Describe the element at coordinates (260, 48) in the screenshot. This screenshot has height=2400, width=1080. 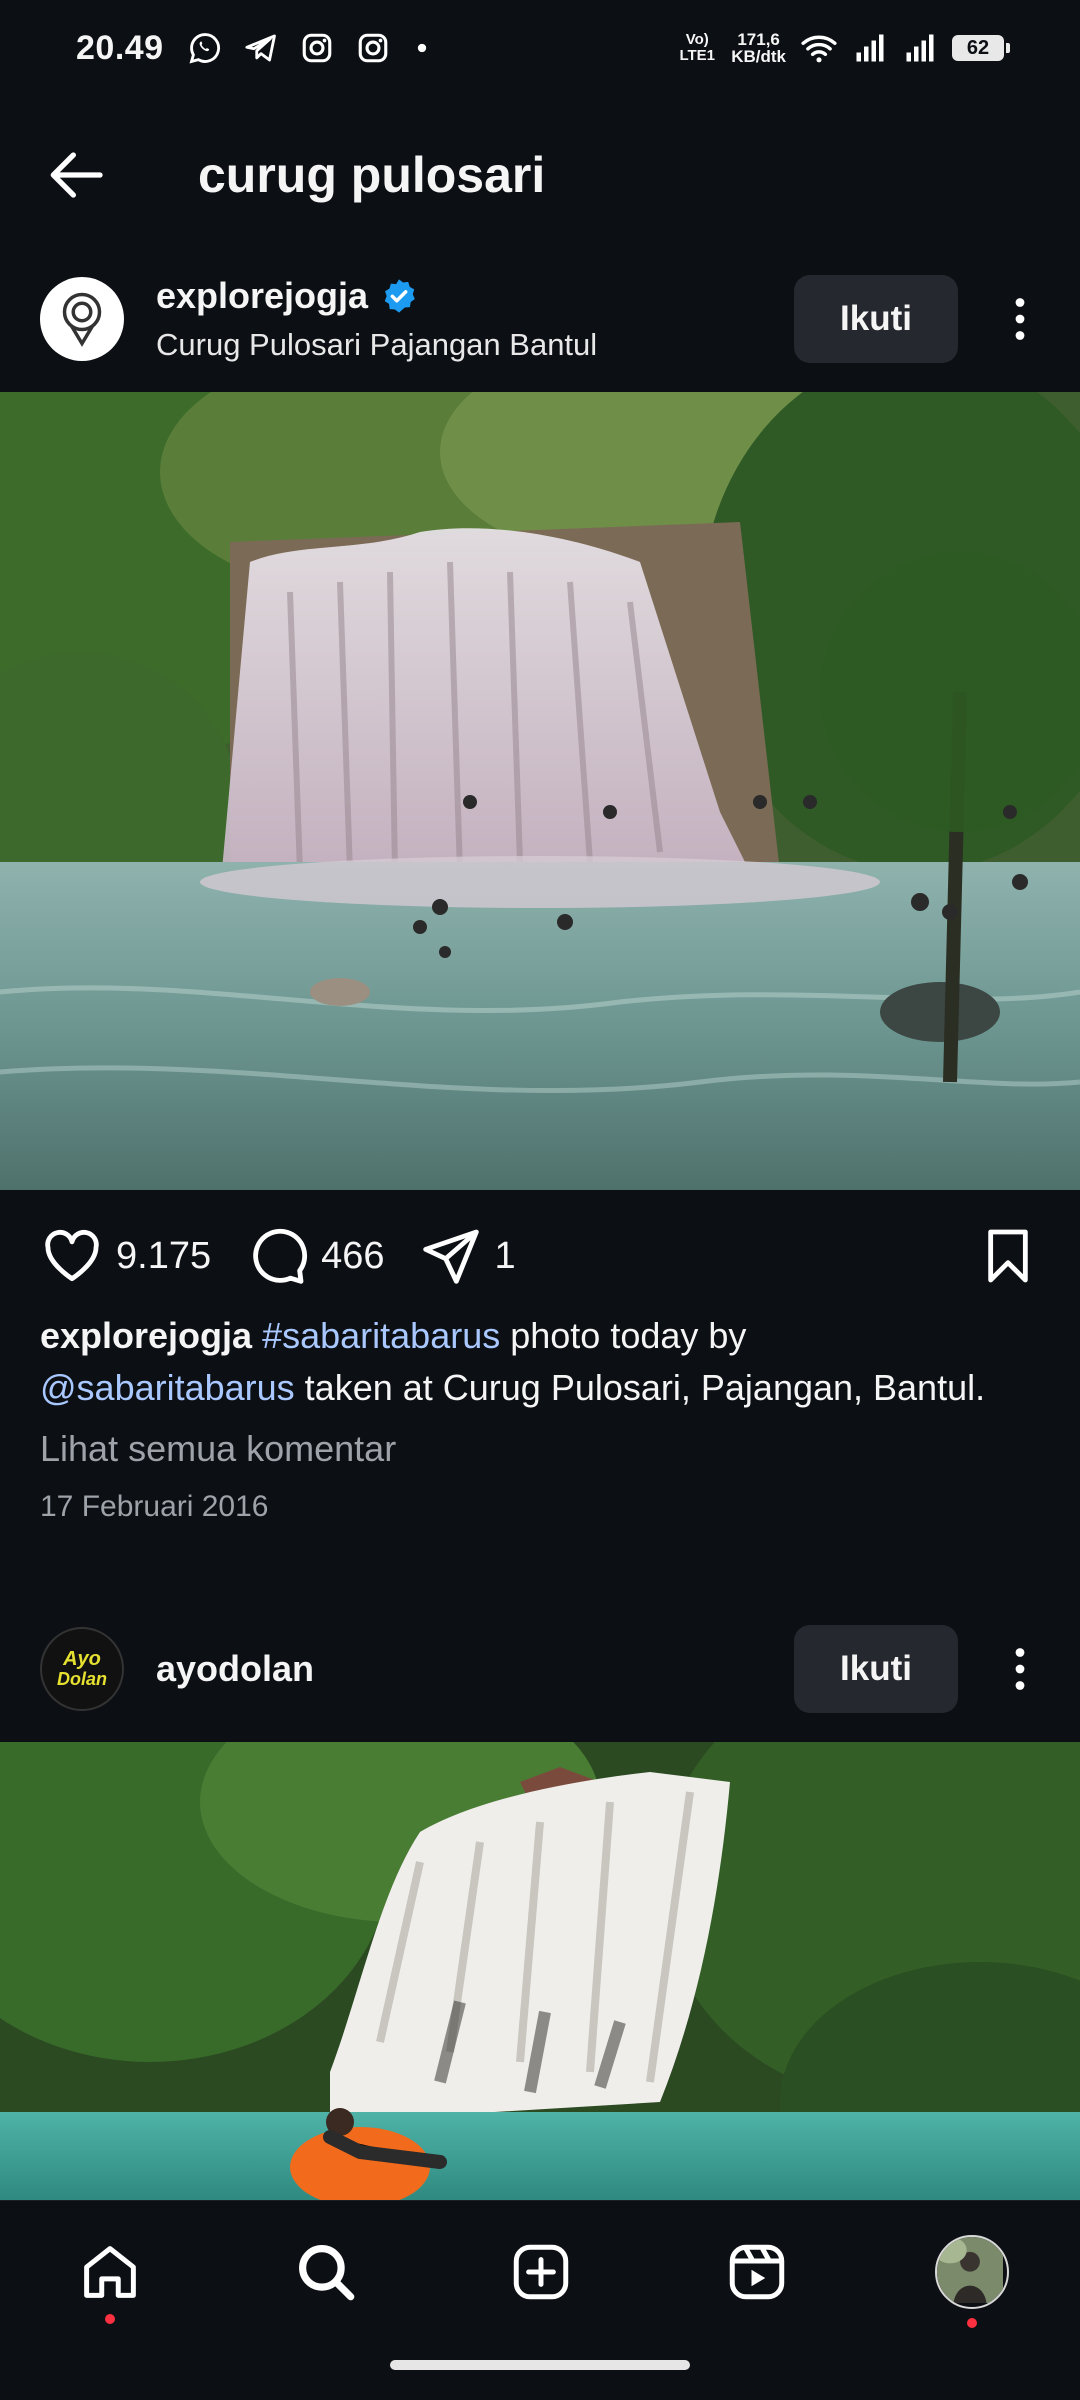
I see `telegram-icon` at that location.